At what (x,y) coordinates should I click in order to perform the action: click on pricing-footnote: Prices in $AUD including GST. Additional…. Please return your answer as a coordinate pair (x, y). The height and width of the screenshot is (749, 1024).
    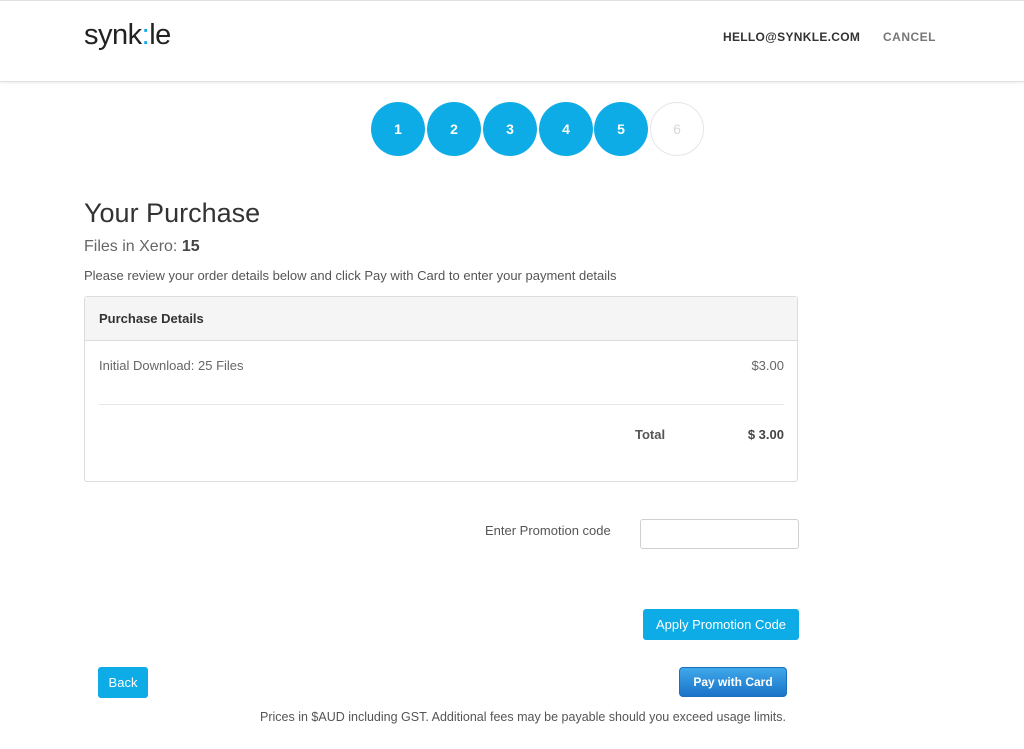
    Looking at the image, I should click on (523, 717).